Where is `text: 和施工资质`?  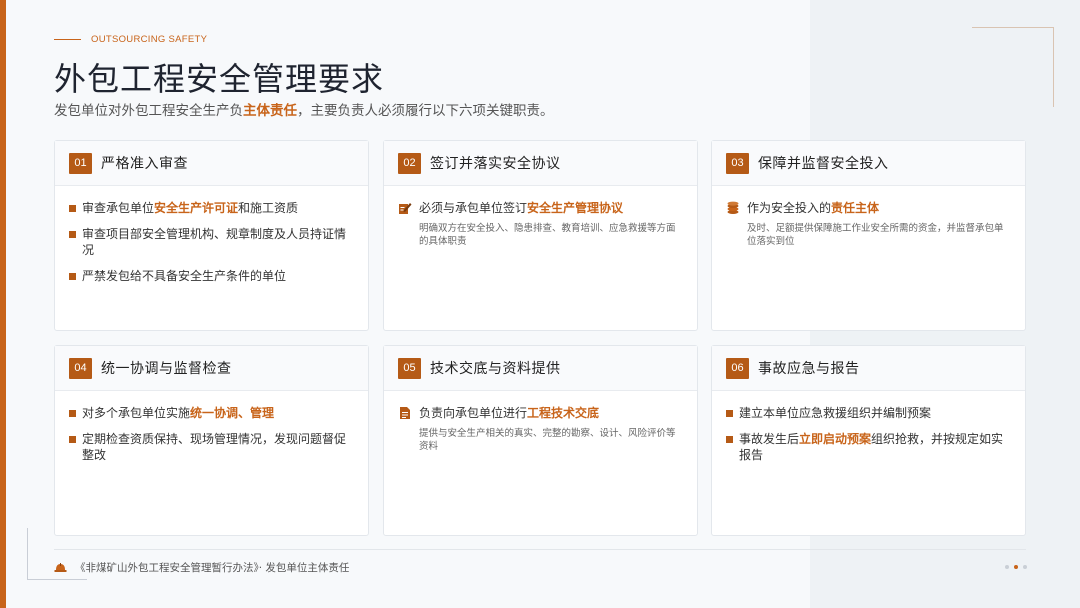 text: 和施工资质 is located at coordinates (268, 208).